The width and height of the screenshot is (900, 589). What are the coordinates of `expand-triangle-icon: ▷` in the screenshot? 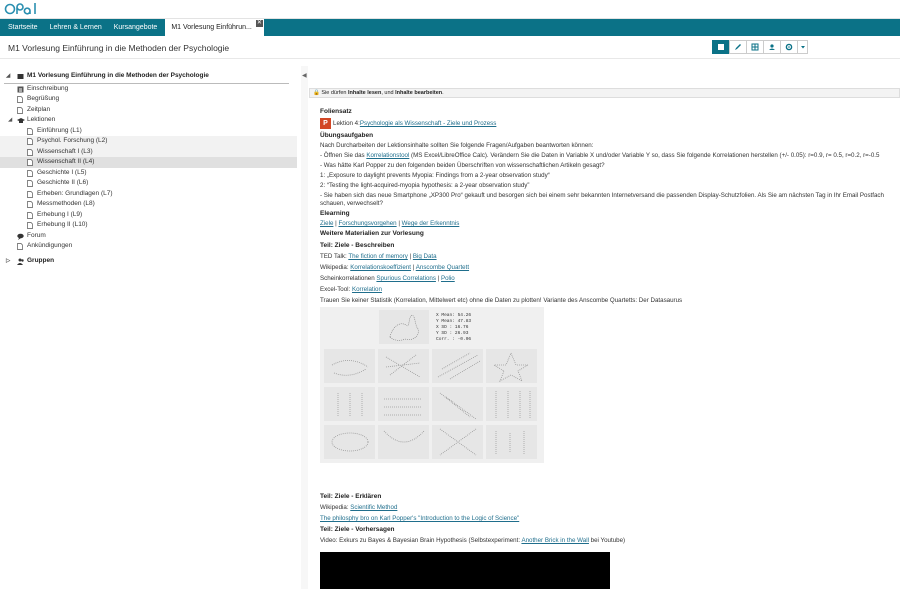 It's located at (8, 261).